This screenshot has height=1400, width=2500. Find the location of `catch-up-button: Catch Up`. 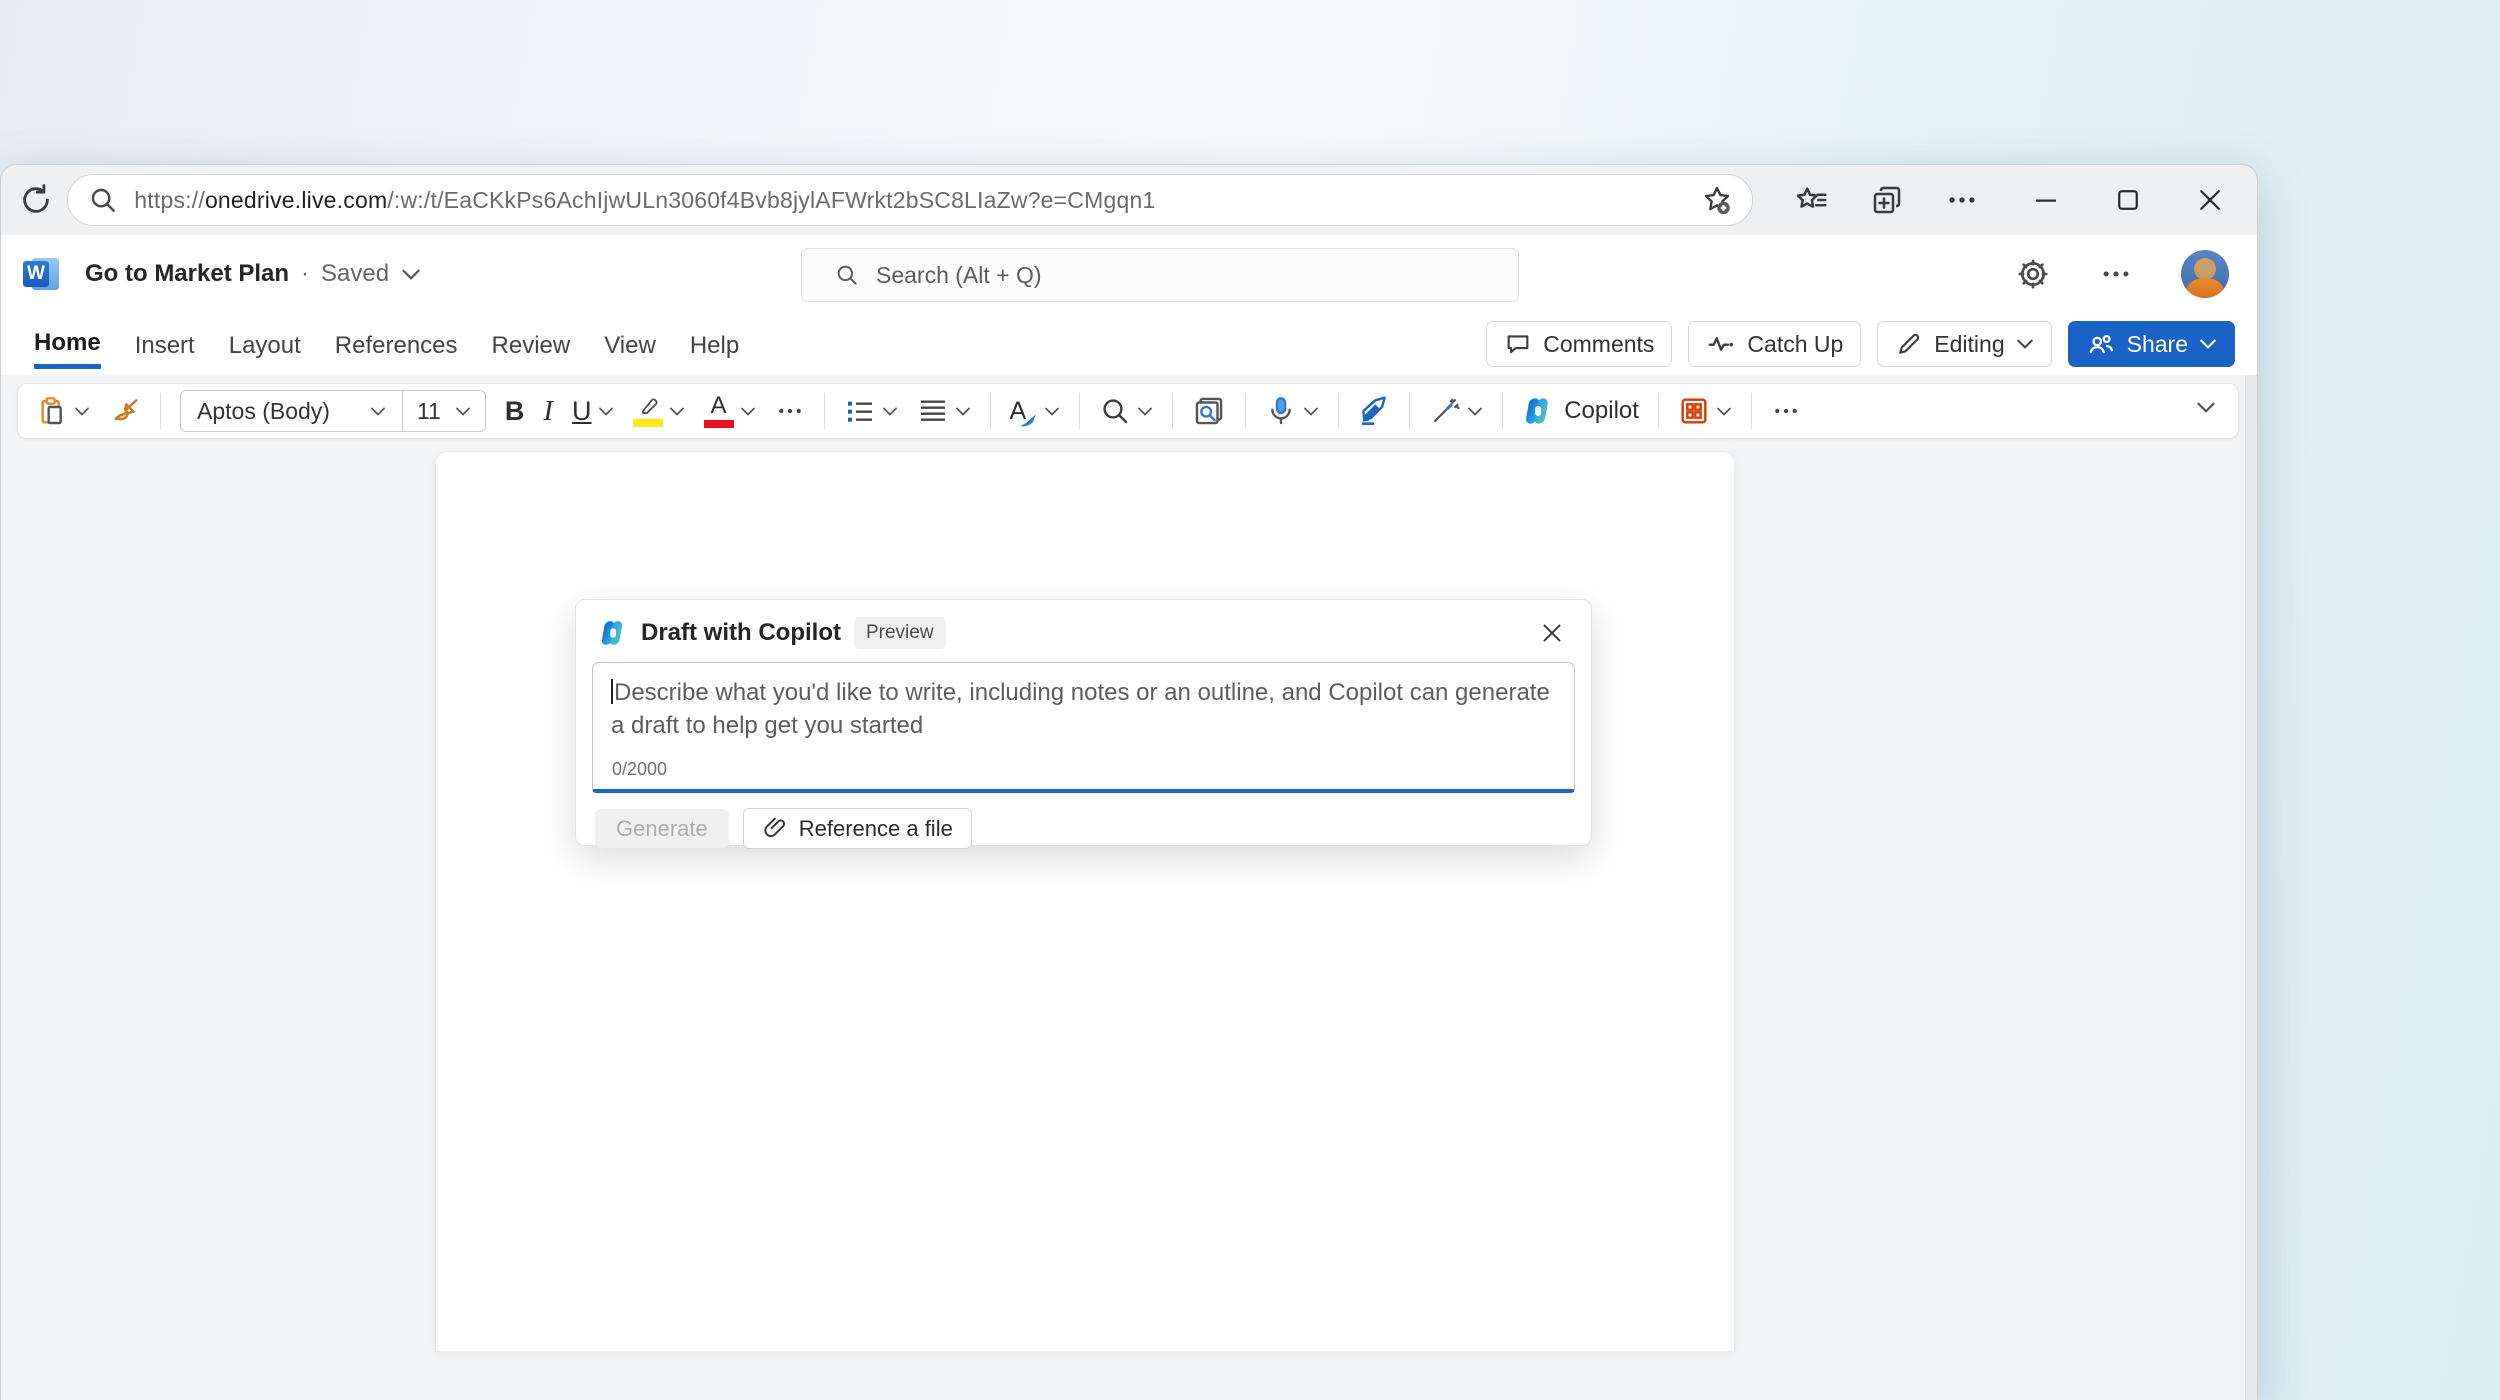

catch-up-button: Catch Up is located at coordinates (1775, 344).